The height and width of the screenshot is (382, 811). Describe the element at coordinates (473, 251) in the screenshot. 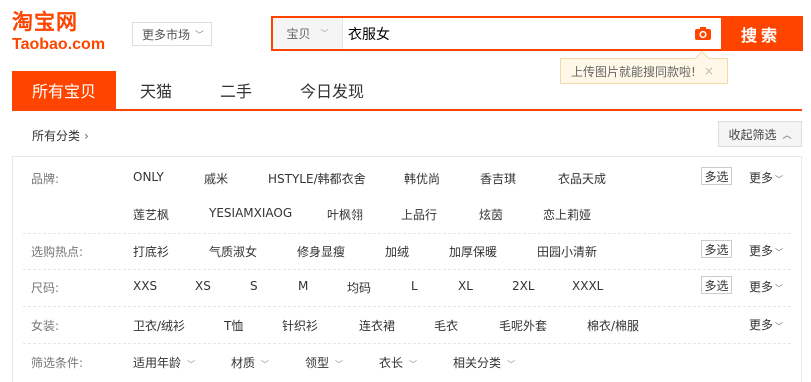

I see `hot-option: 加厚保暖` at that location.